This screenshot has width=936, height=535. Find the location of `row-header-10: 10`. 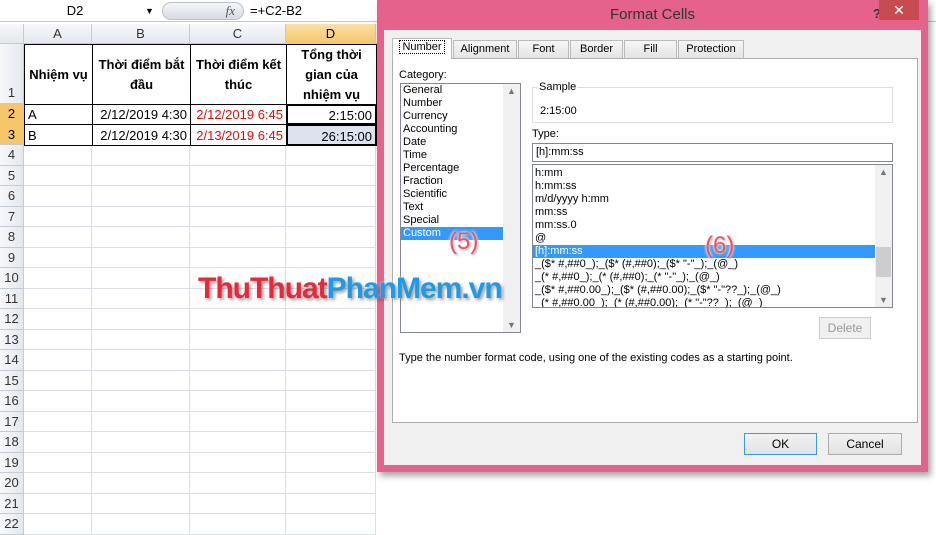

row-header-10: 10 is located at coordinates (12, 278).